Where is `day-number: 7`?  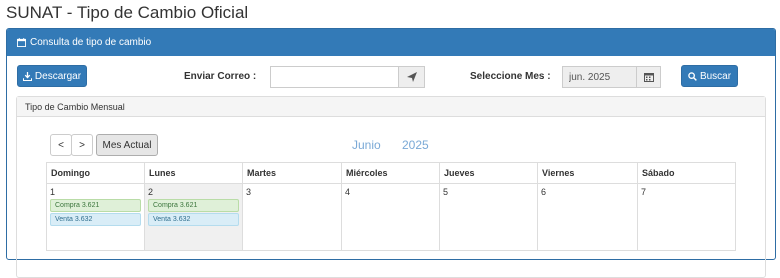
day-number: 7 is located at coordinates (644, 192).